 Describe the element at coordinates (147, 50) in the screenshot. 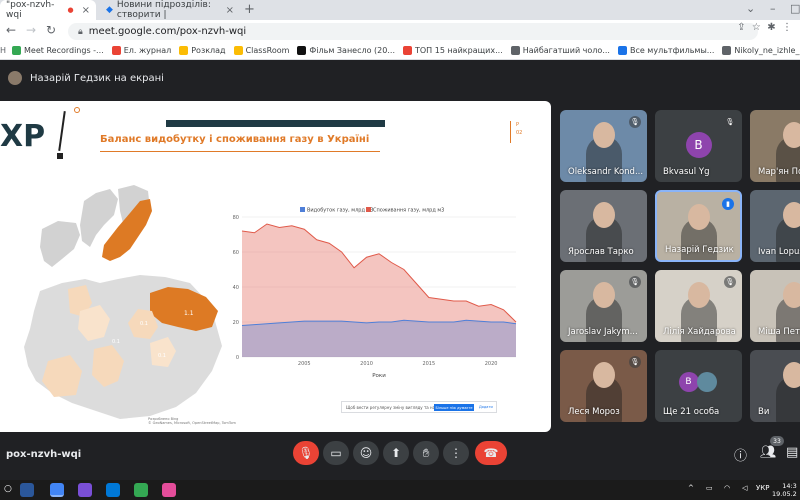

I see `bookmark-label: Ел. журнал` at that location.